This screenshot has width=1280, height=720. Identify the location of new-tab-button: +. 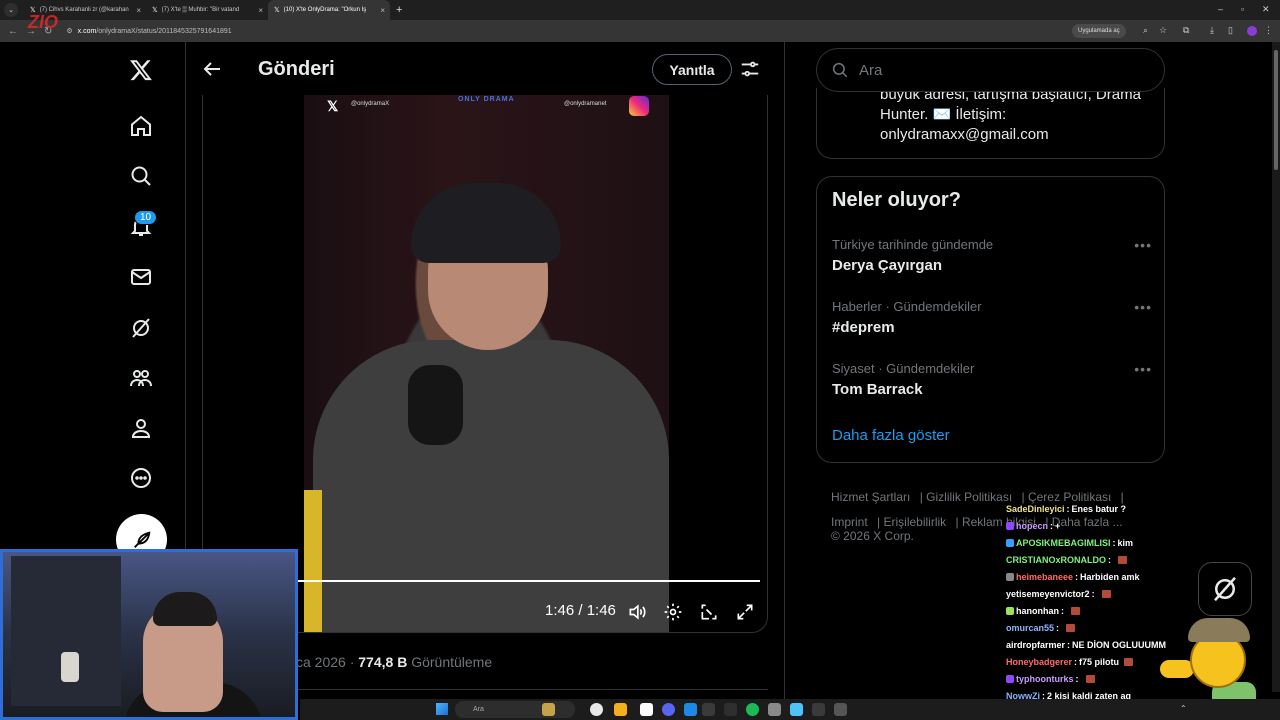
(399, 10).